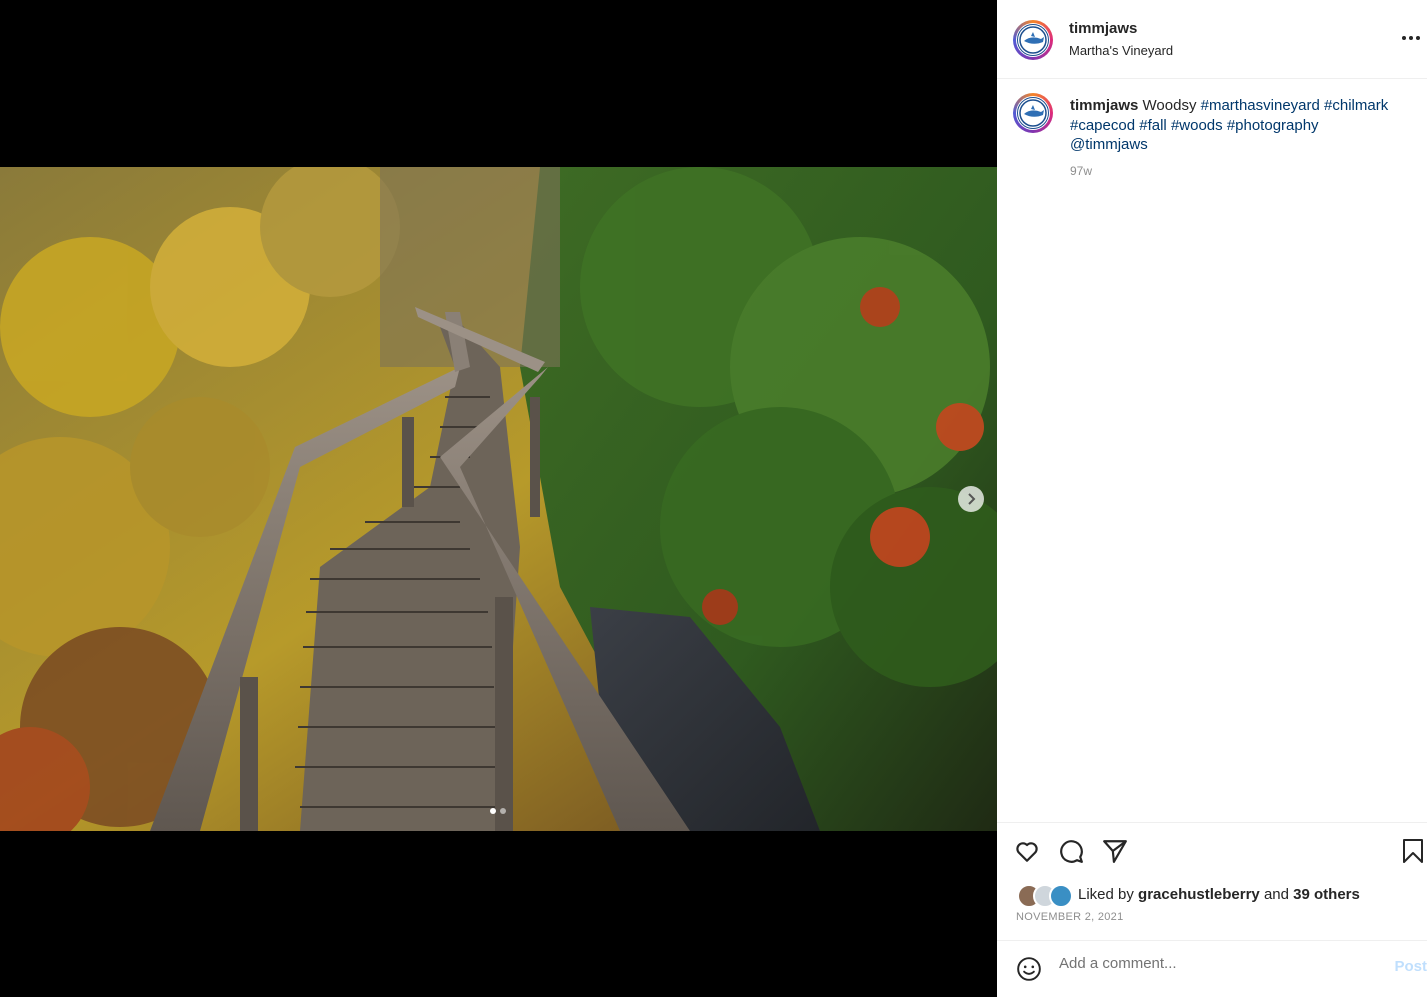 The height and width of the screenshot is (997, 1427). I want to click on liker-avatars, so click(1045, 896).